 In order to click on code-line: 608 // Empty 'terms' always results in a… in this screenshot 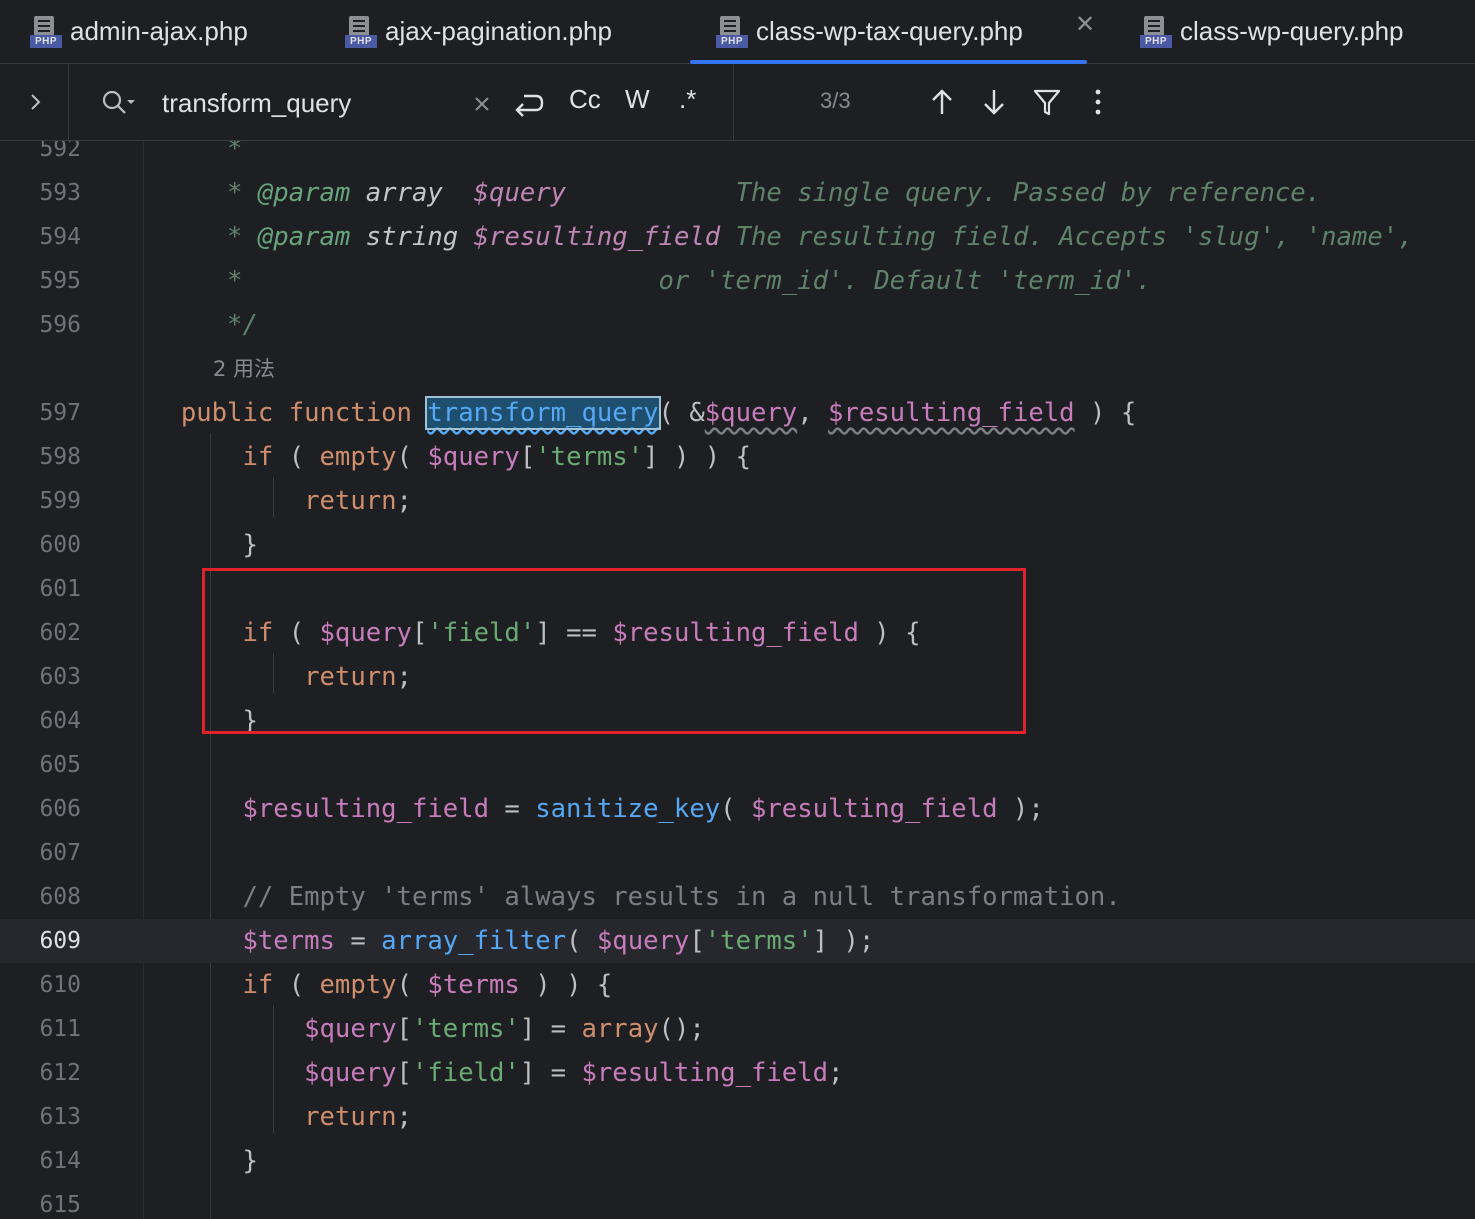, I will do `click(737, 897)`.